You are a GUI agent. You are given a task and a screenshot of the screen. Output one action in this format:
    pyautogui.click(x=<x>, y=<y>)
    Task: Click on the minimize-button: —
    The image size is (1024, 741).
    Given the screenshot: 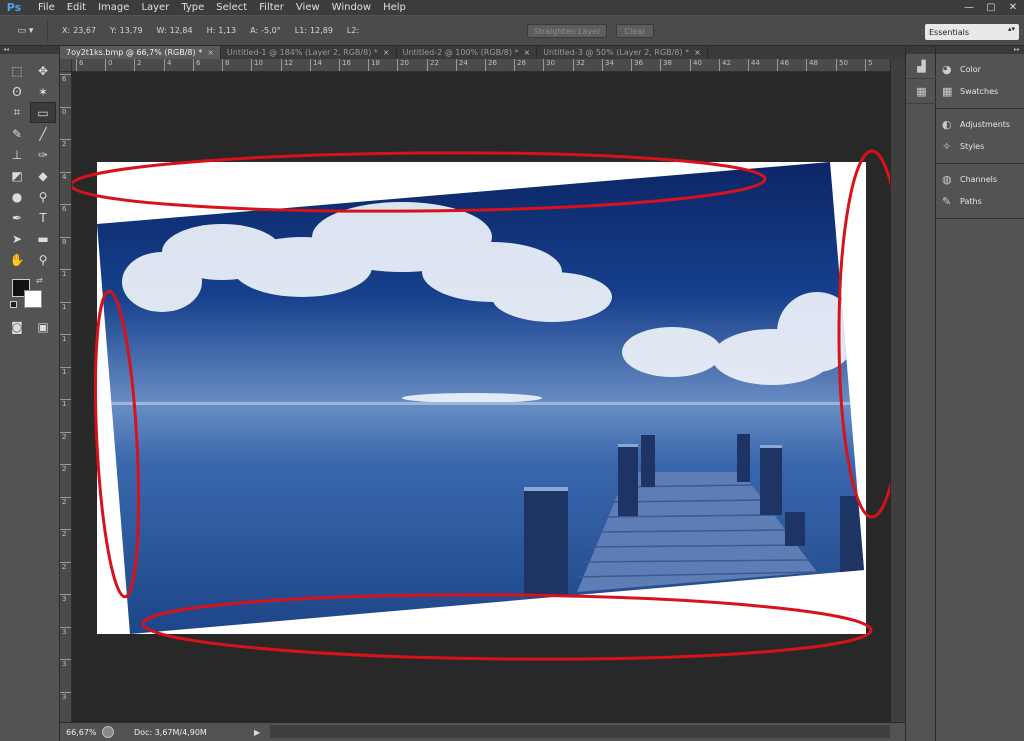 What is the action you would take?
    pyautogui.click(x=969, y=7)
    